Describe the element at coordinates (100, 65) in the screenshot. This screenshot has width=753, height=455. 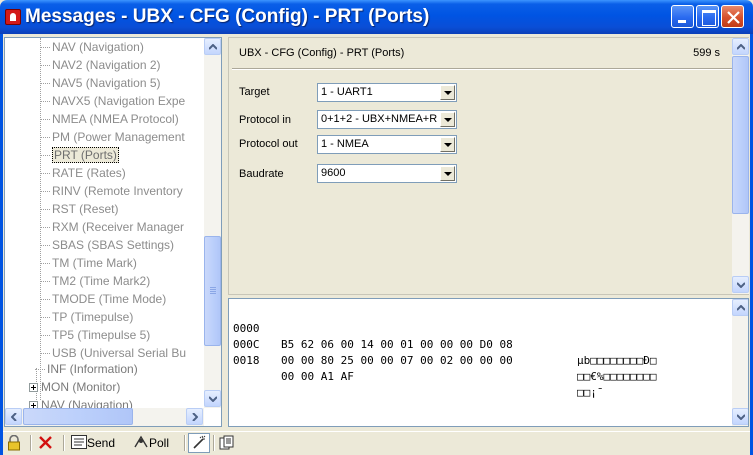
I see `tree-item: NAV2 (Navigation 2)` at that location.